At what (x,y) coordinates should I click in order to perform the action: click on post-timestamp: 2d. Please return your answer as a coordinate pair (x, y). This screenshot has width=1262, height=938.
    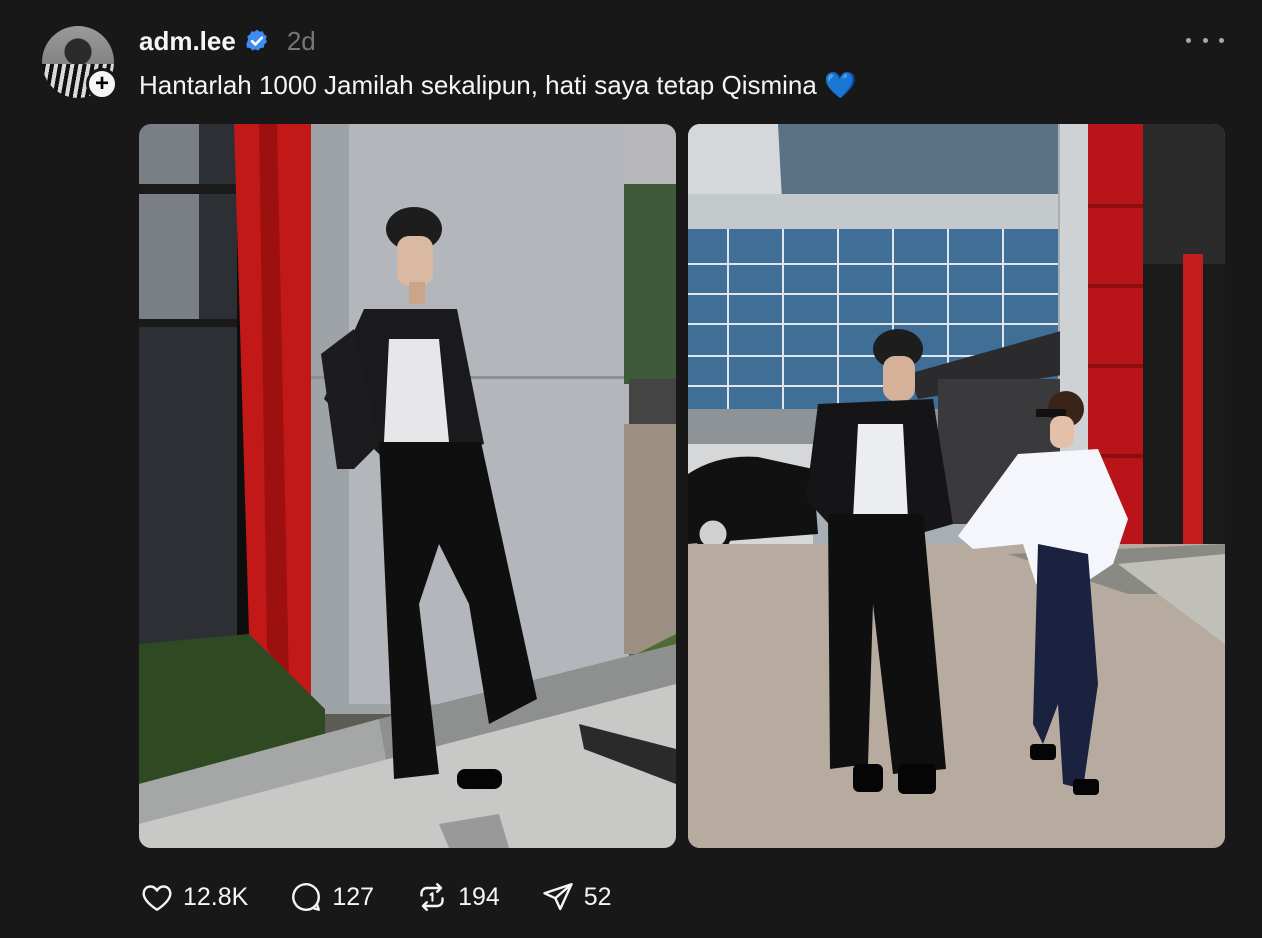
    Looking at the image, I should click on (301, 40).